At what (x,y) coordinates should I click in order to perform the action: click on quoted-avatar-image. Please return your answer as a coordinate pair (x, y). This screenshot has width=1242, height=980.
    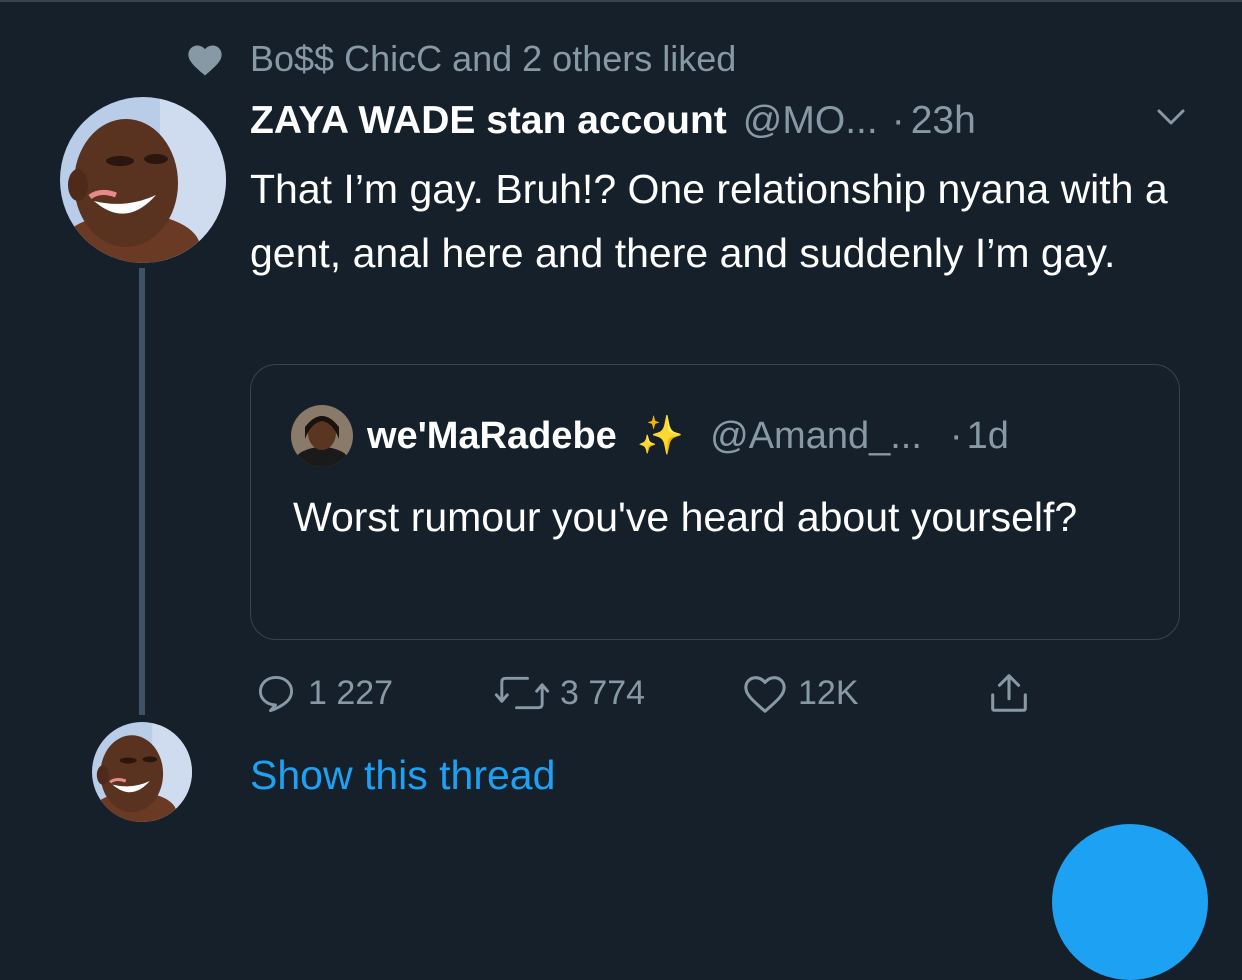
    Looking at the image, I should click on (322, 436).